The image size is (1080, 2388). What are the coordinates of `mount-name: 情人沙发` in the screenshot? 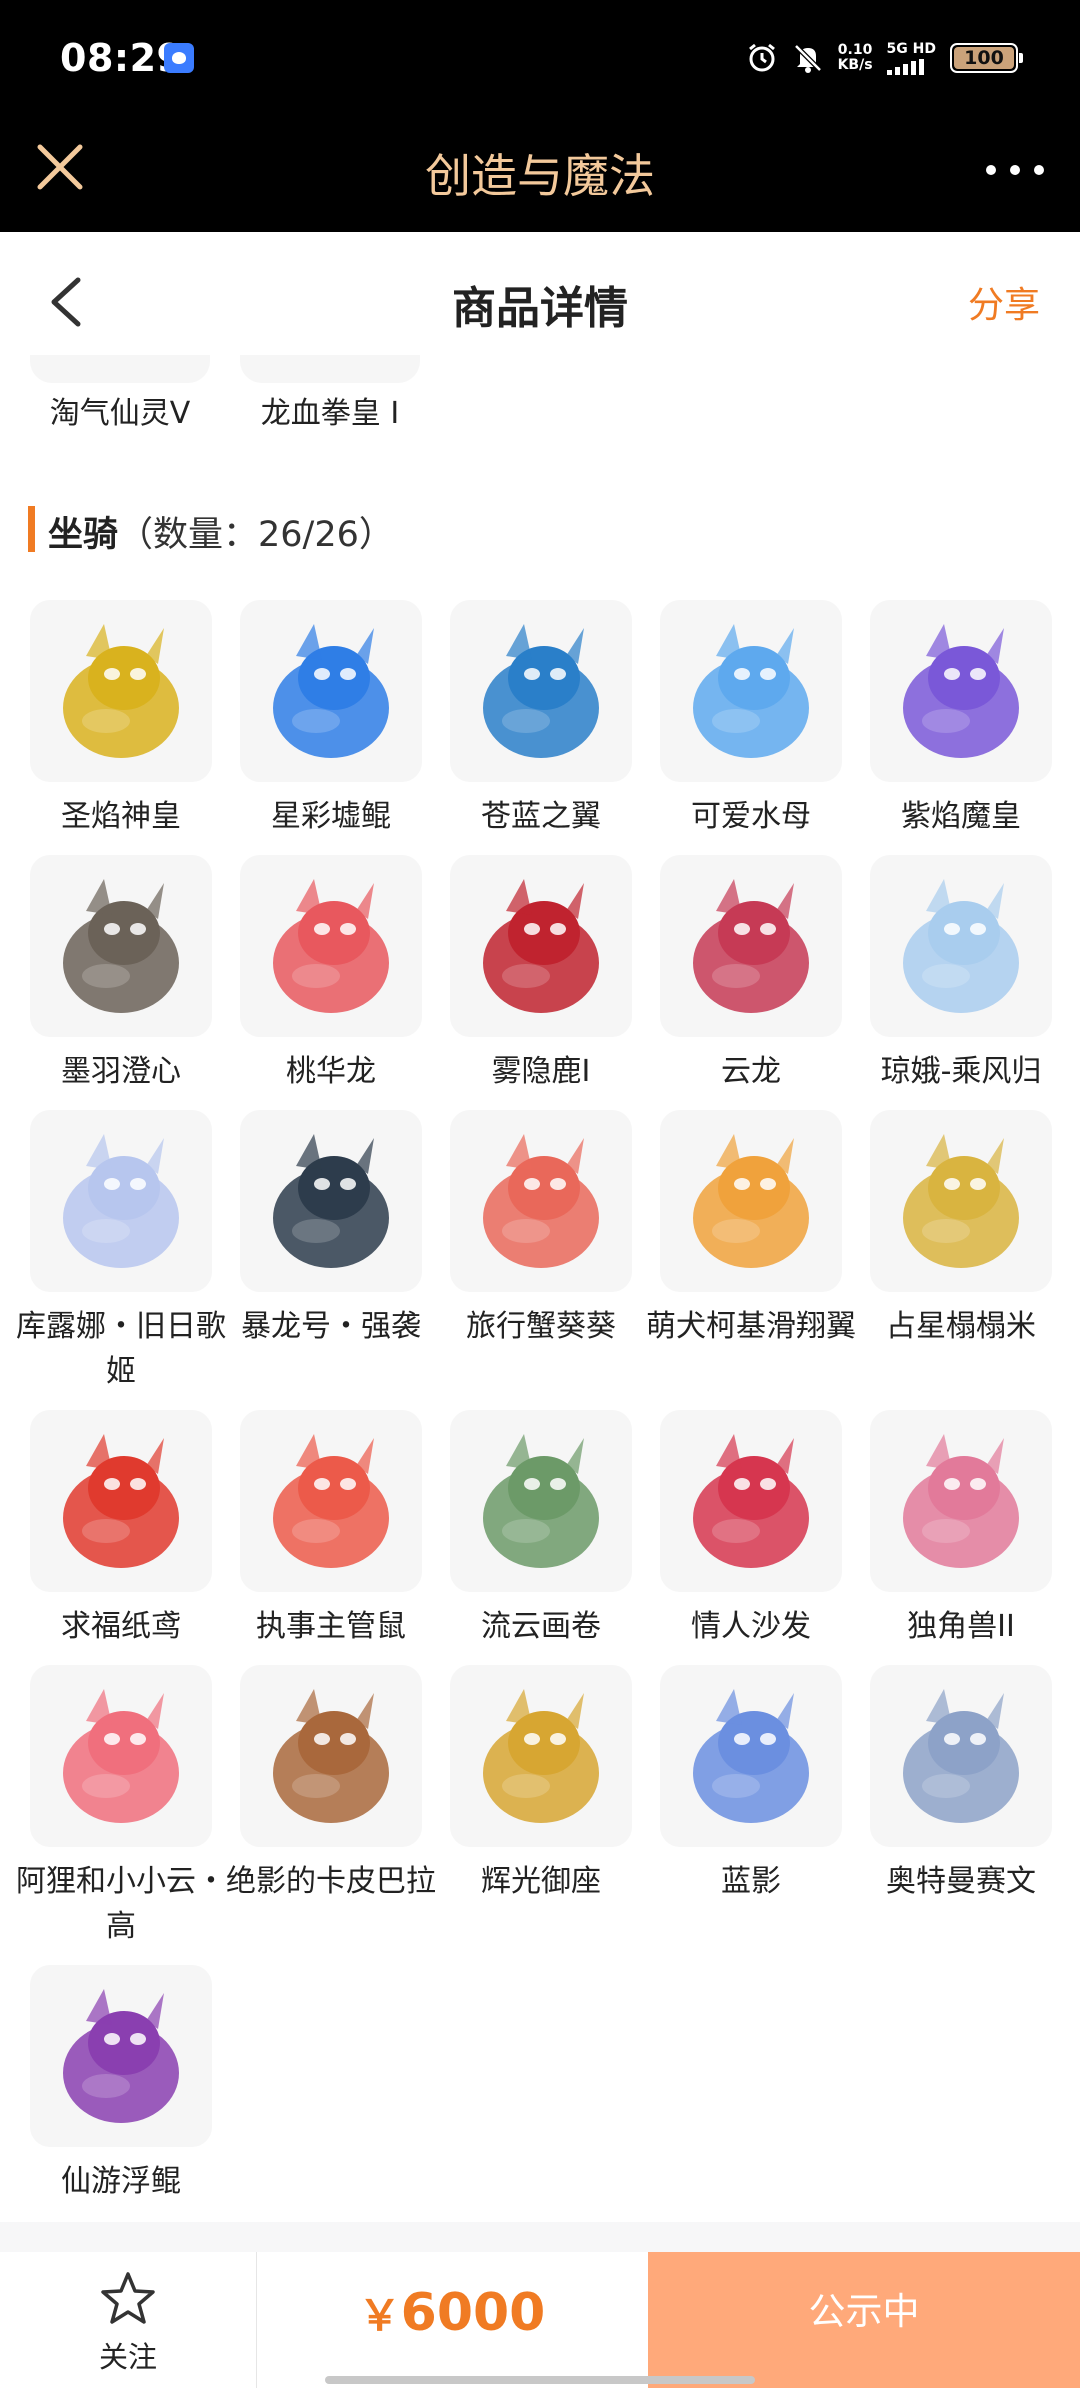 It's located at (751, 1626).